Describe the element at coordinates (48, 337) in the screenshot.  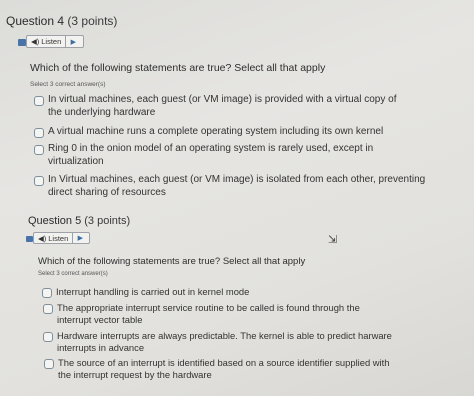
I see `q5-option-3-checkbox` at that location.